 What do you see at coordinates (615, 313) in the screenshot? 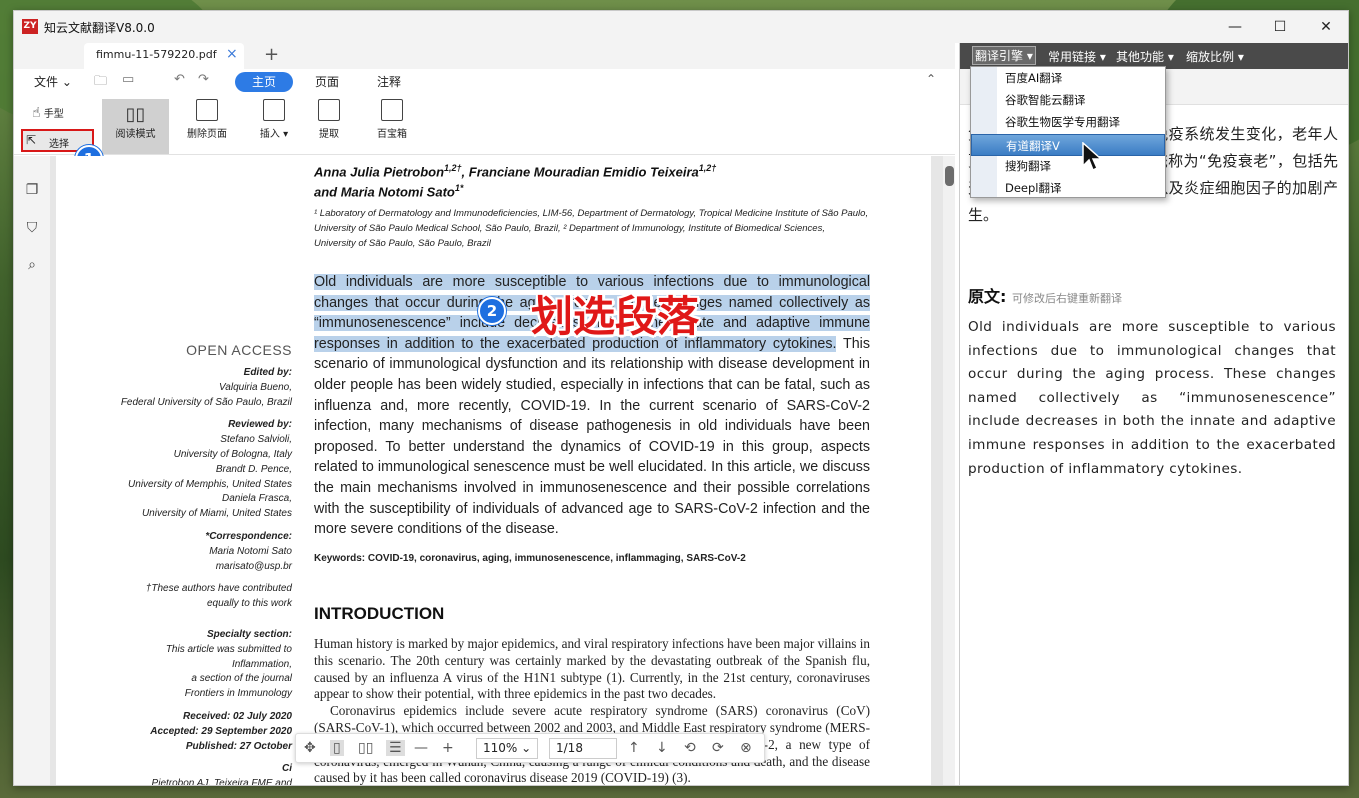
I see `instruction-overlay: 划选段落` at bounding box center [615, 313].